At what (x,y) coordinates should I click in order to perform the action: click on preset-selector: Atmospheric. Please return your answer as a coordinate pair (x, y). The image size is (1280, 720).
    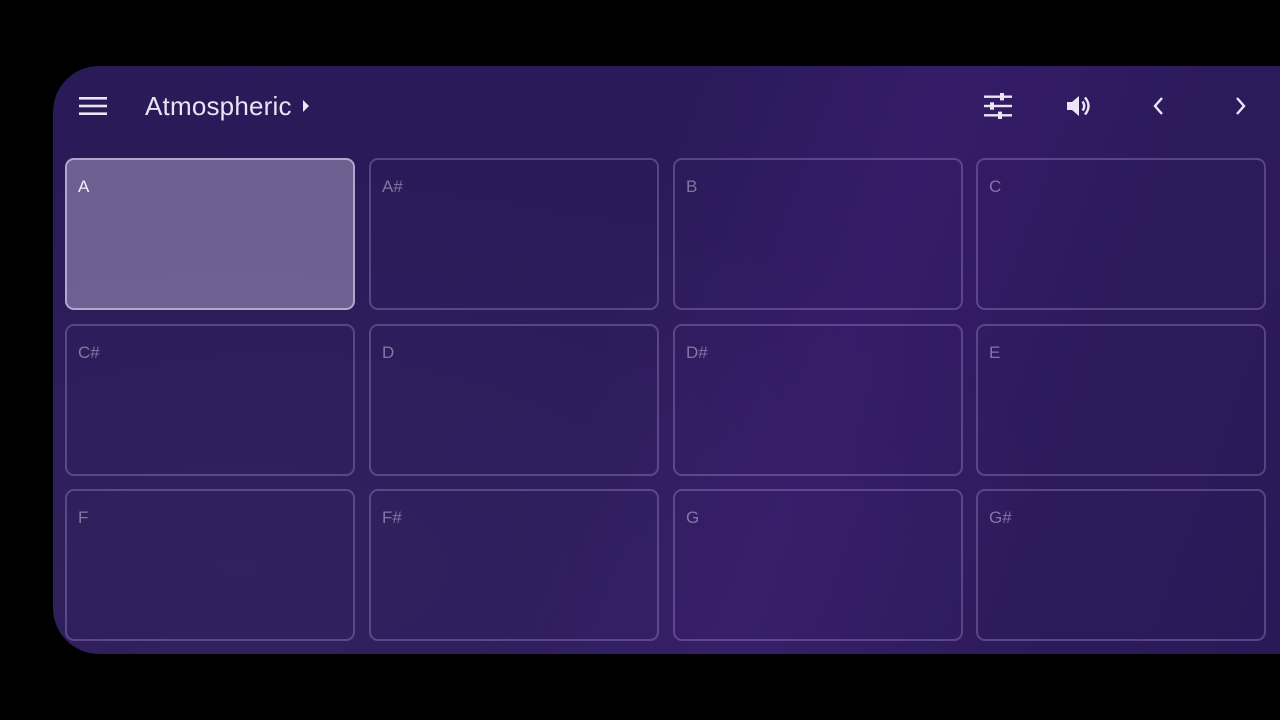
    Looking at the image, I should click on (227, 106).